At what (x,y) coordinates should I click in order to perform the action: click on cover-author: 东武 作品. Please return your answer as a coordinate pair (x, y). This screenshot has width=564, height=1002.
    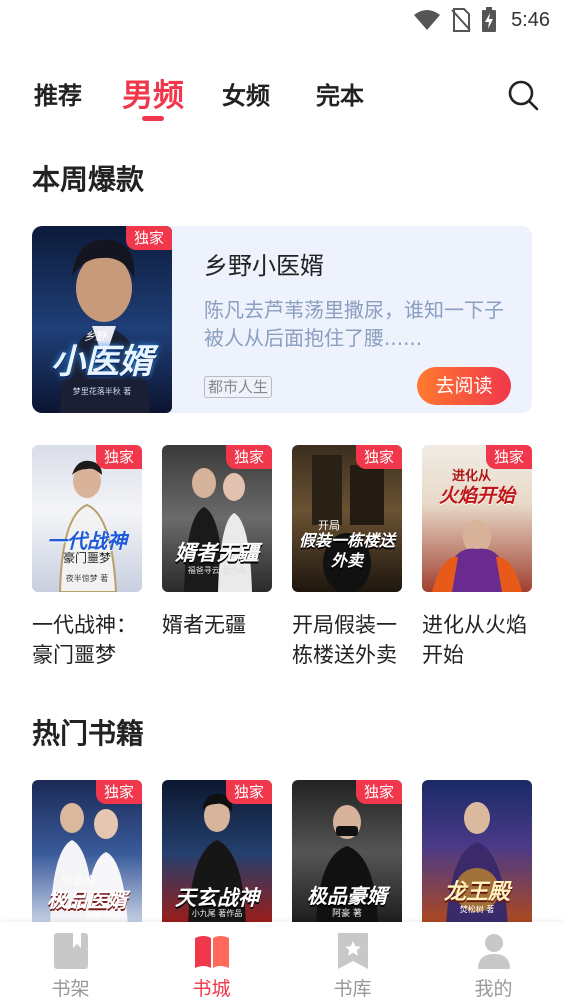
    Looking at the image, I should click on (103, 915).